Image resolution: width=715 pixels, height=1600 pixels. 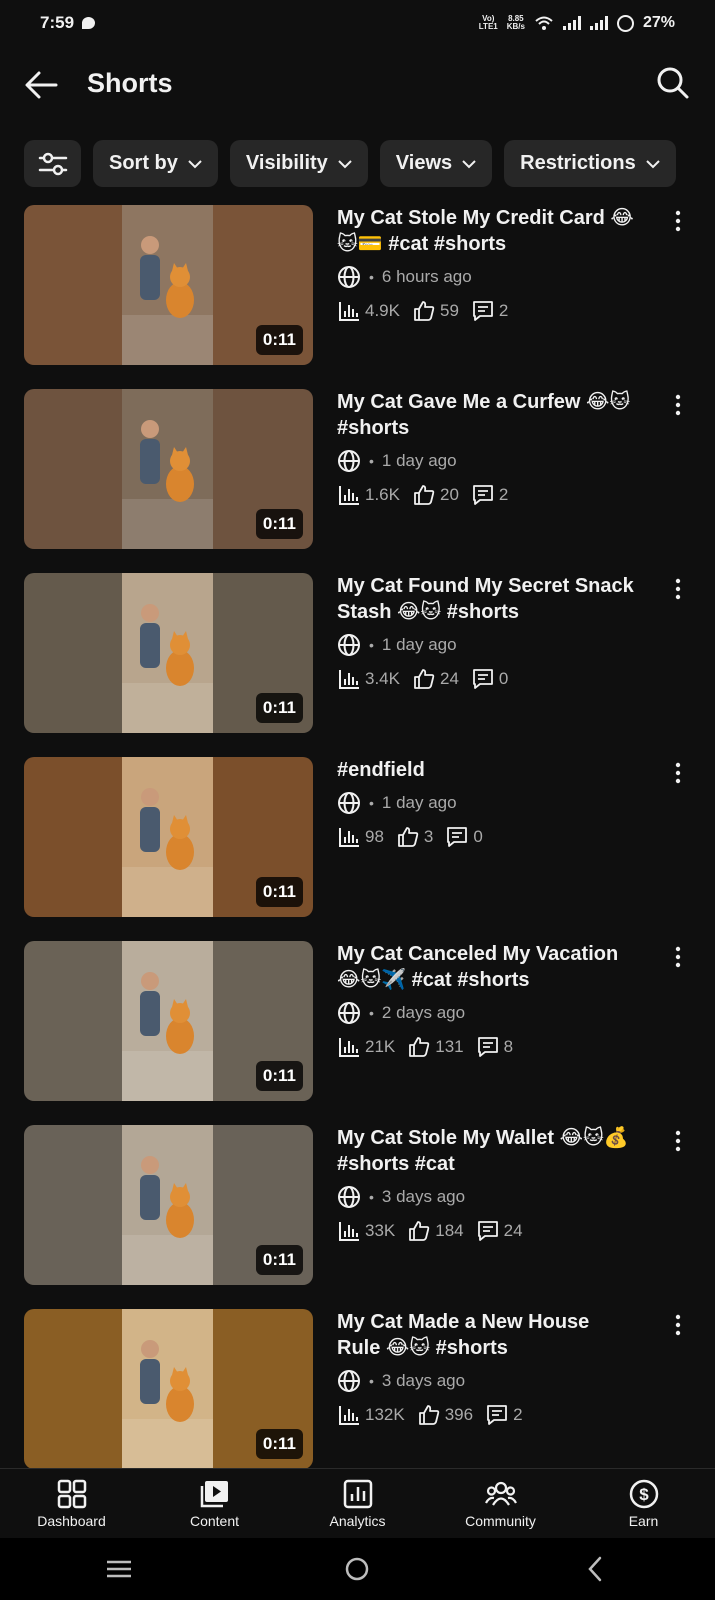 I want to click on comments-stat: 0, so click(x=489, y=679).